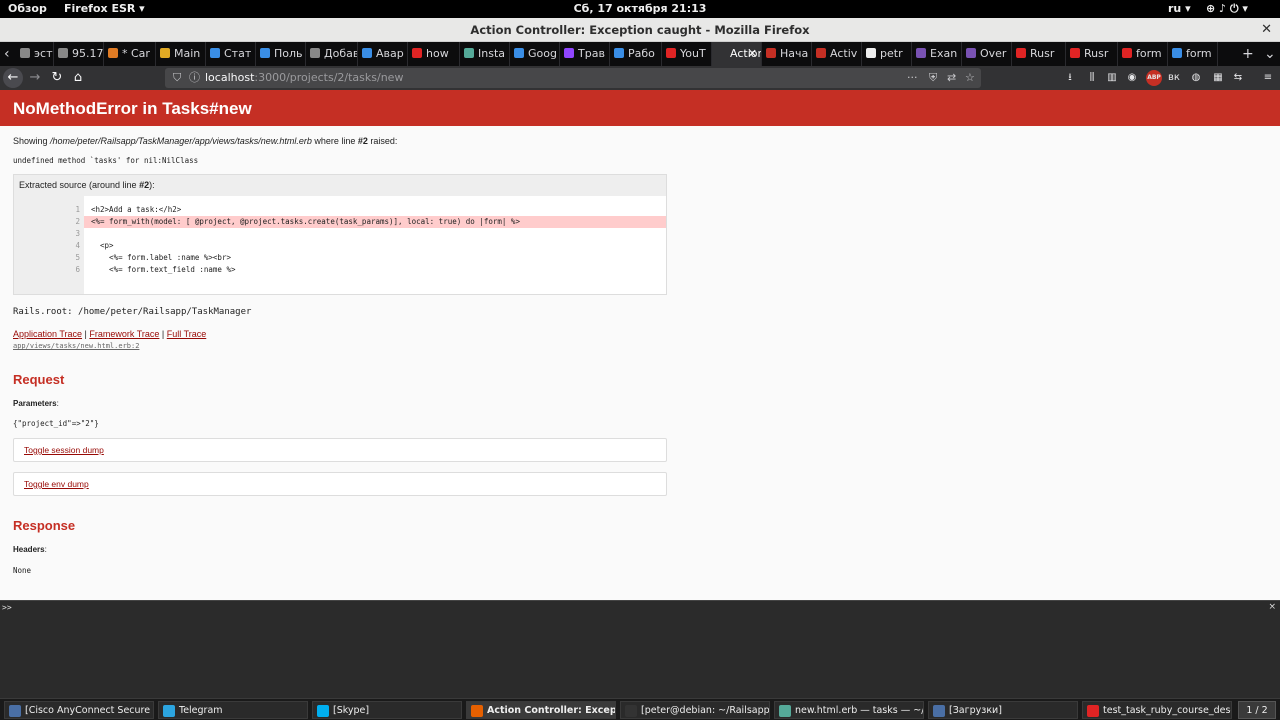 The height and width of the screenshot is (720, 1280). I want to click on tab-close-icon: ✕, so click(752, 54).